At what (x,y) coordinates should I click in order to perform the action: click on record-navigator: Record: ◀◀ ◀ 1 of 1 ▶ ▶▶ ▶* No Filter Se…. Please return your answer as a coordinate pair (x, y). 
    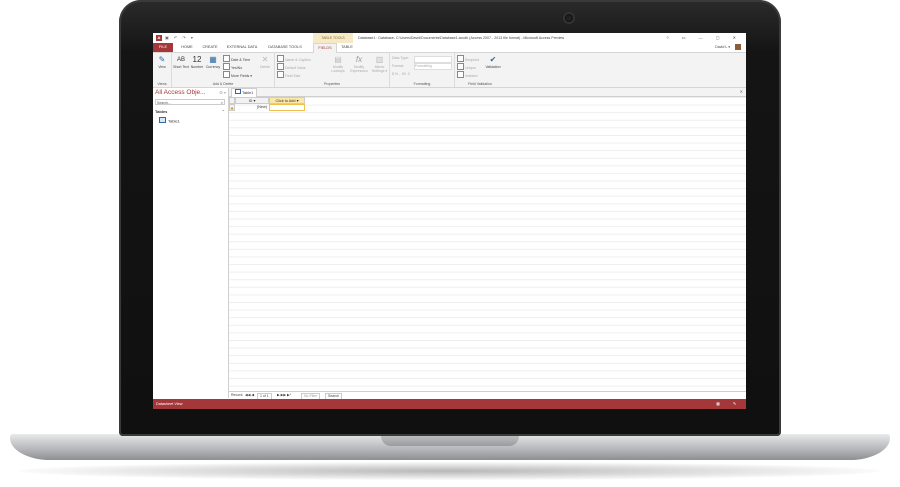
    Looking at the image, I should click on (487, 395).